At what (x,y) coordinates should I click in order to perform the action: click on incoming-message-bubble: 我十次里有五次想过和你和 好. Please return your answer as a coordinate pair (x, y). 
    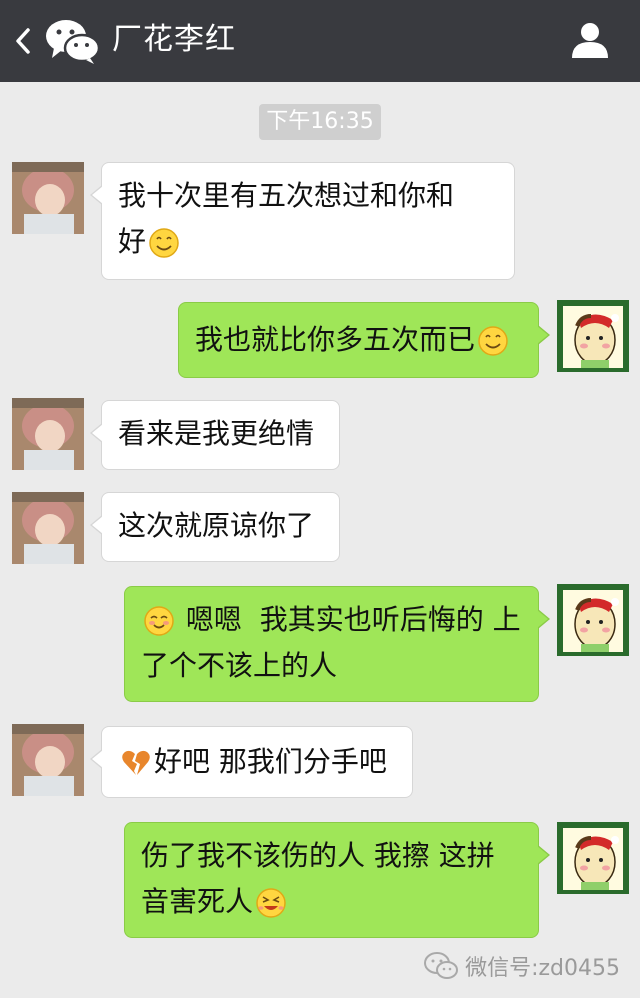
    Looking at the image, I should click on (302, 221).